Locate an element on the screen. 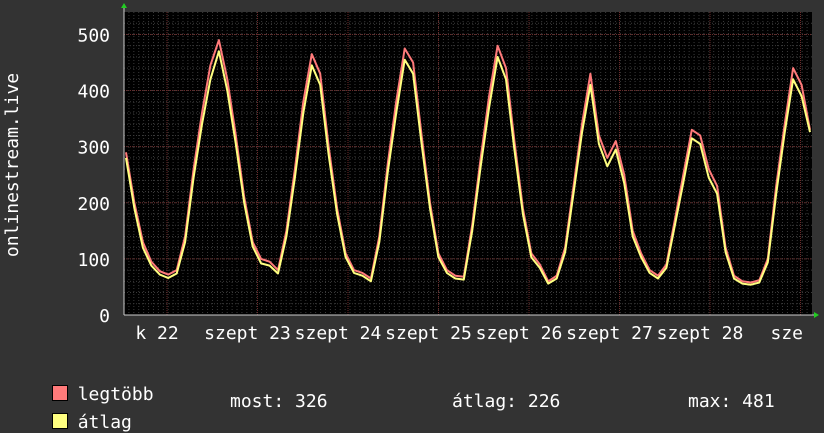 This screenshot has width=824, height=433. x-tick-label: szept 24 is located at coordinates (338, 333).